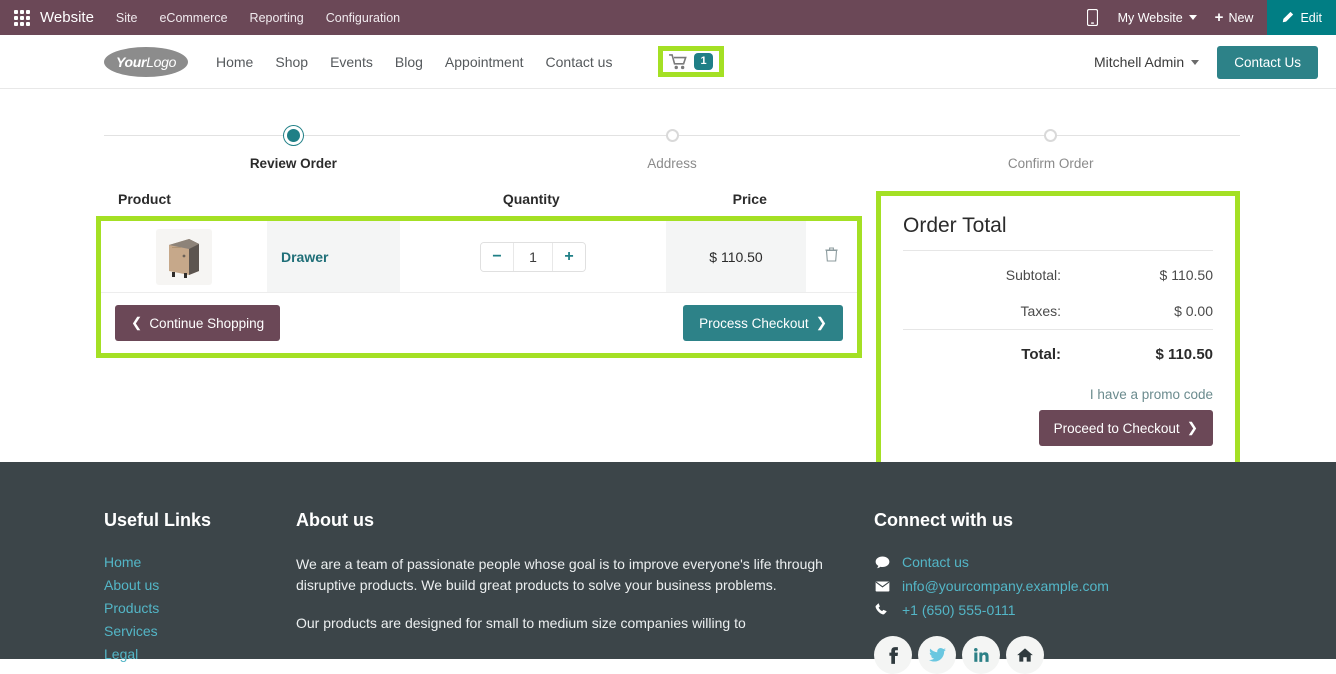 Image resolution: width=1336 pixels, height=674 pixels. I want to click on footer-email-row: info@yourcompany.example.com, so click(1054, 586).